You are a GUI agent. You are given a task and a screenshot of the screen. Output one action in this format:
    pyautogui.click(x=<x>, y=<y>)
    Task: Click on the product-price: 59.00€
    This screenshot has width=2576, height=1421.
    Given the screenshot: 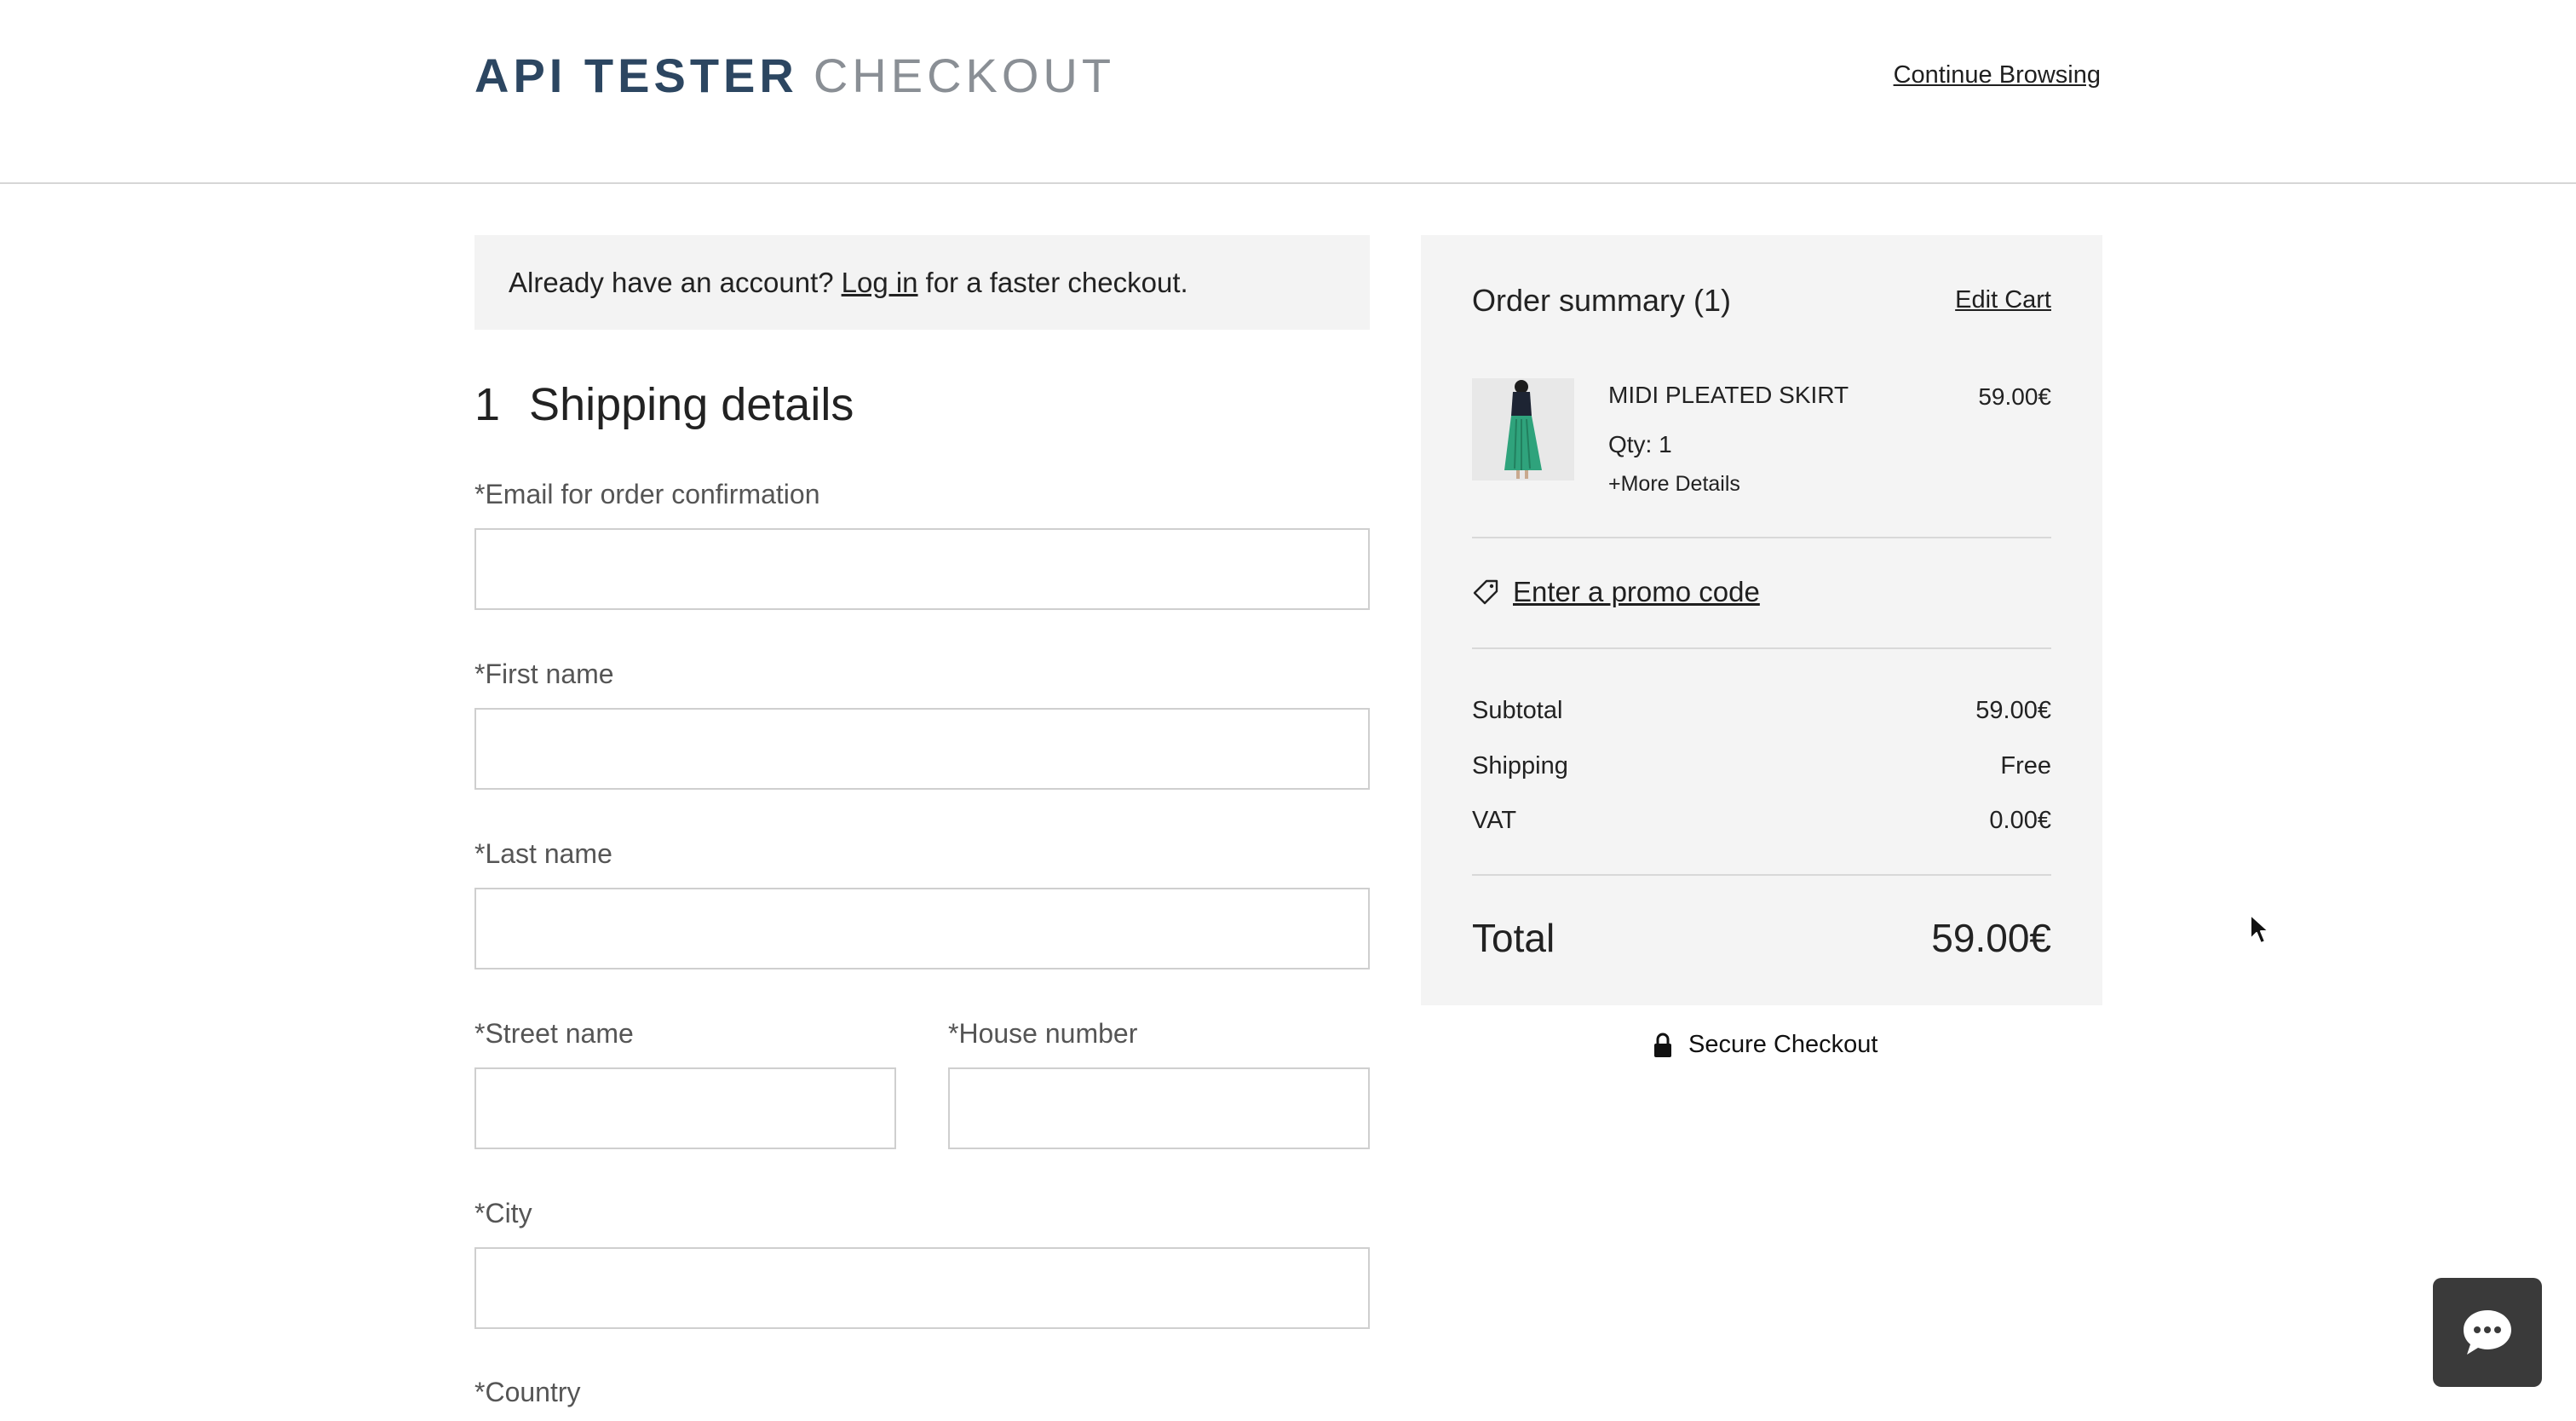 What is the action you would take?
    pyautogui.click(x=2015, y=397)
    